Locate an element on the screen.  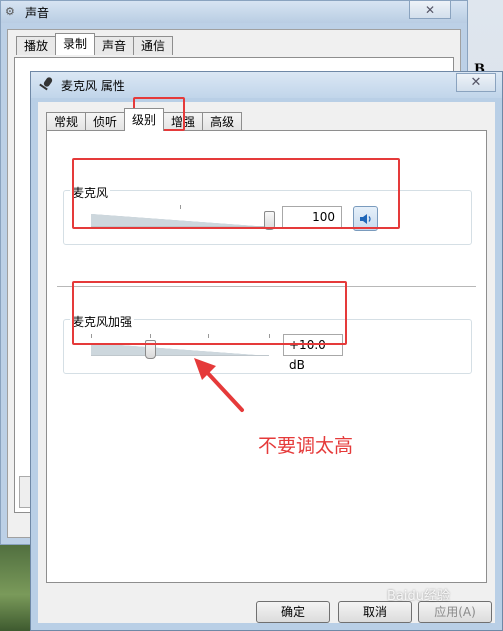
microphone-icon is located at coordinates (46, 85).